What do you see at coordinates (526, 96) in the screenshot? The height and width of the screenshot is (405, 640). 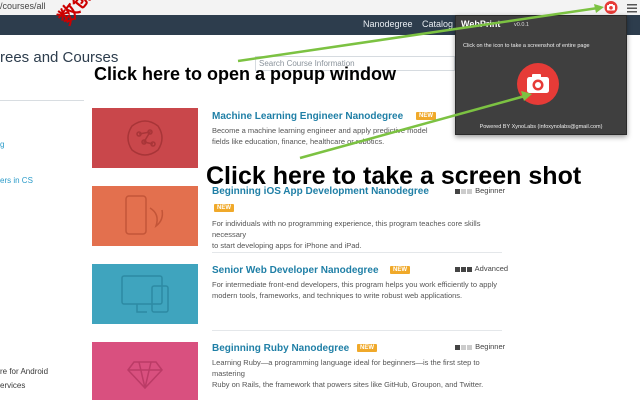 I see `arrow-screenshot-head` at bounding box center [526, 96].